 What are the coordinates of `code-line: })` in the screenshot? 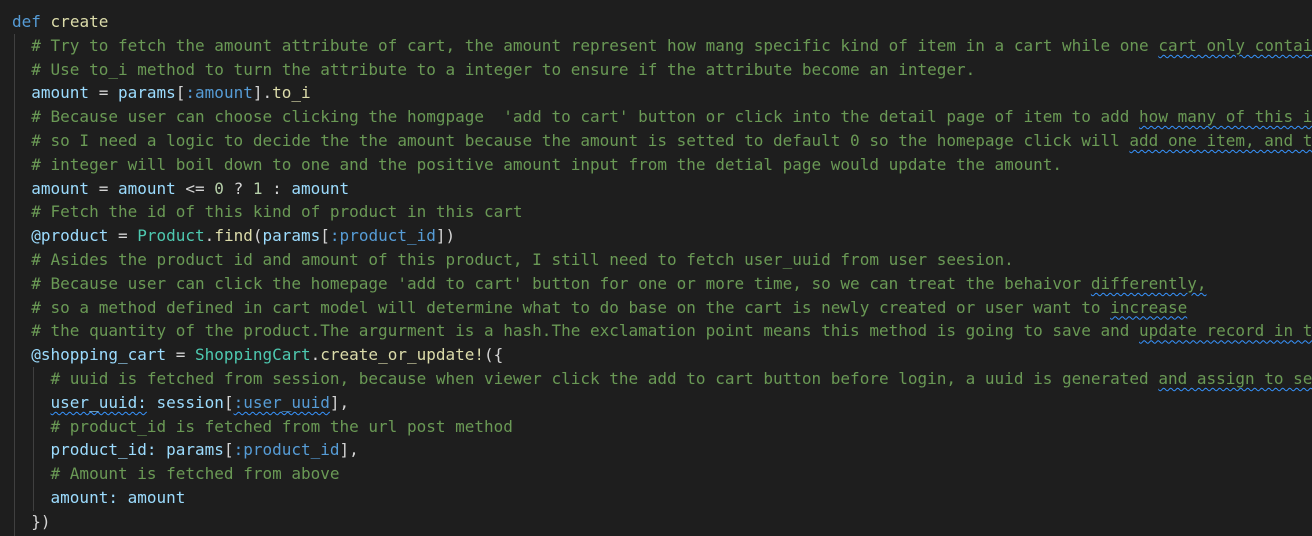 It's located at (31, 522).